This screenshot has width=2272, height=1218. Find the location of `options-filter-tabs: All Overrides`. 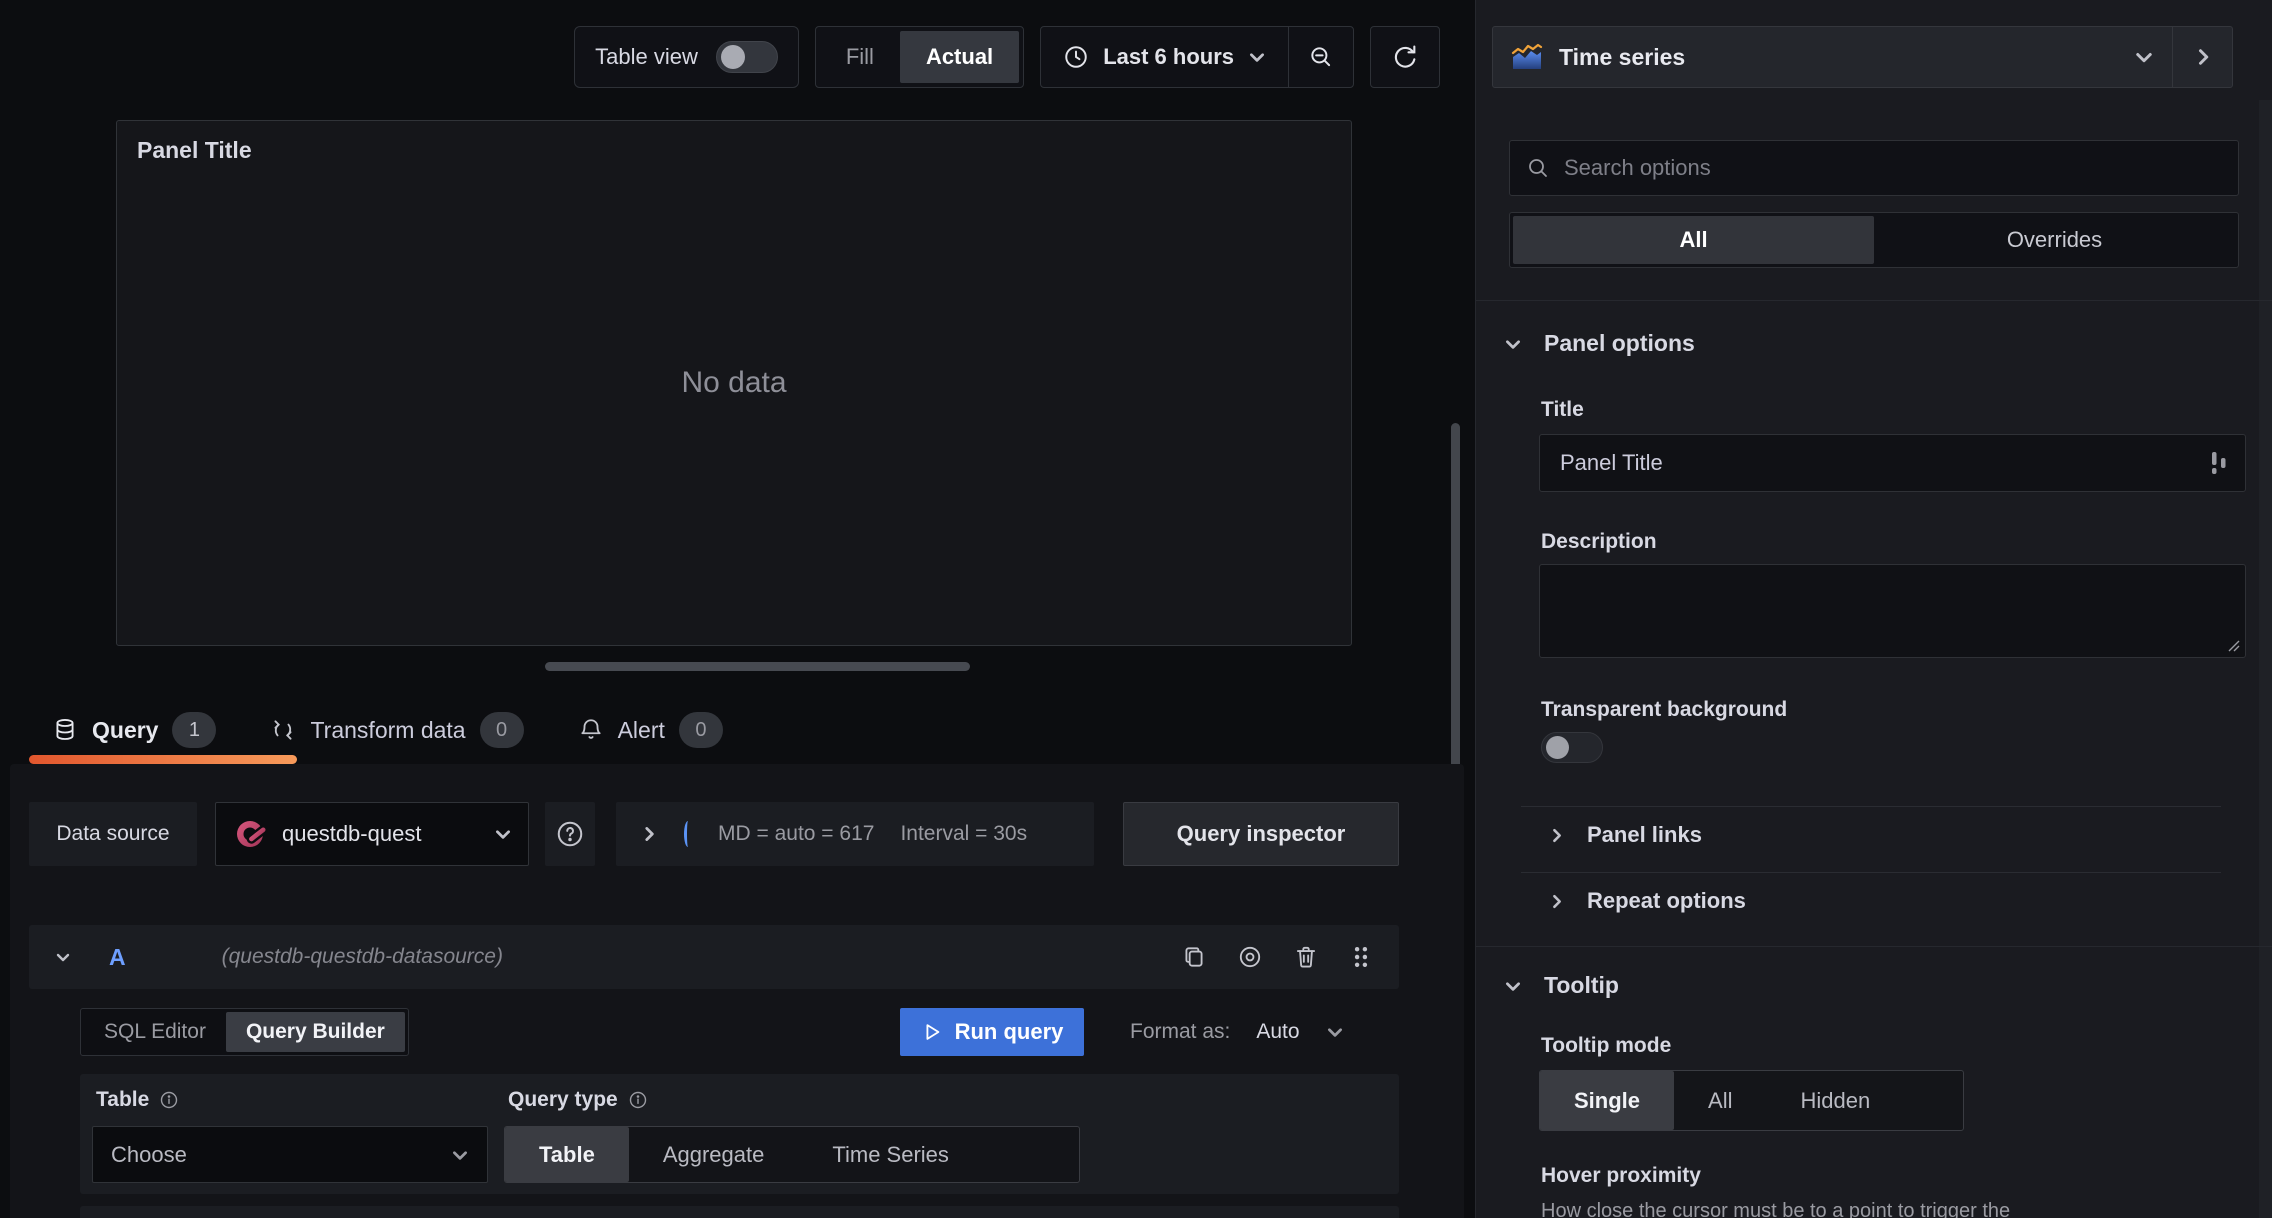

options-filter-tabs: All Overrides is located at coordinates (1874, 240).